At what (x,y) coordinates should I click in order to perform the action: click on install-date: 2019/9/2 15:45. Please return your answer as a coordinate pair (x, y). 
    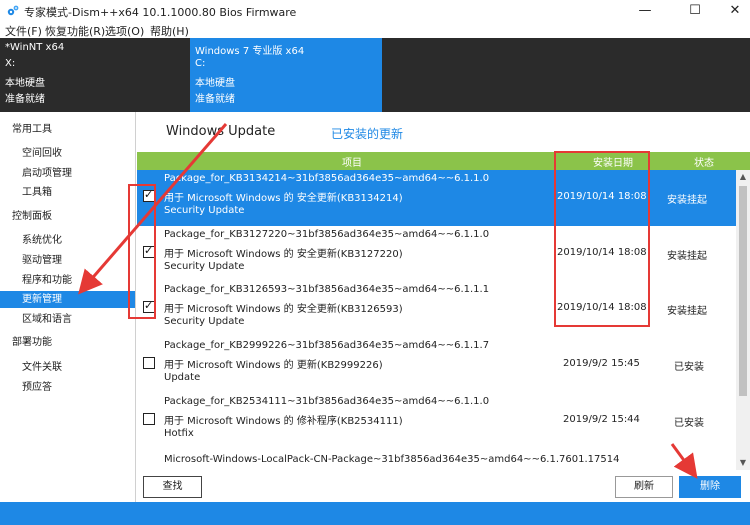
    Looking at the image, I should click on (601, 363).